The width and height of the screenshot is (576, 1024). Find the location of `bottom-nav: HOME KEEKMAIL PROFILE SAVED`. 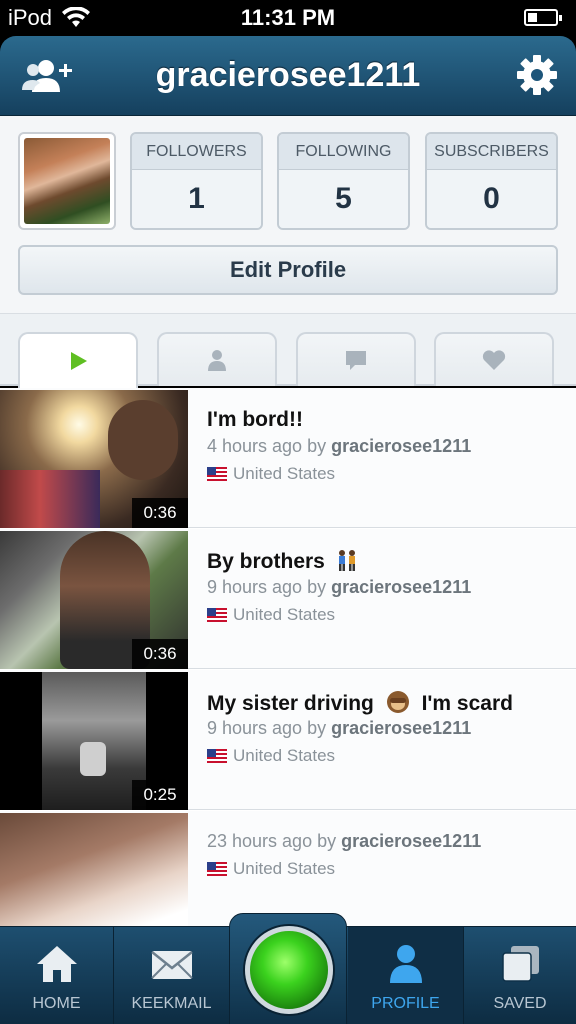

bottom-nav: HOME KEEKMAIL PROFILE SAVED is located at coordinates (288, 968).